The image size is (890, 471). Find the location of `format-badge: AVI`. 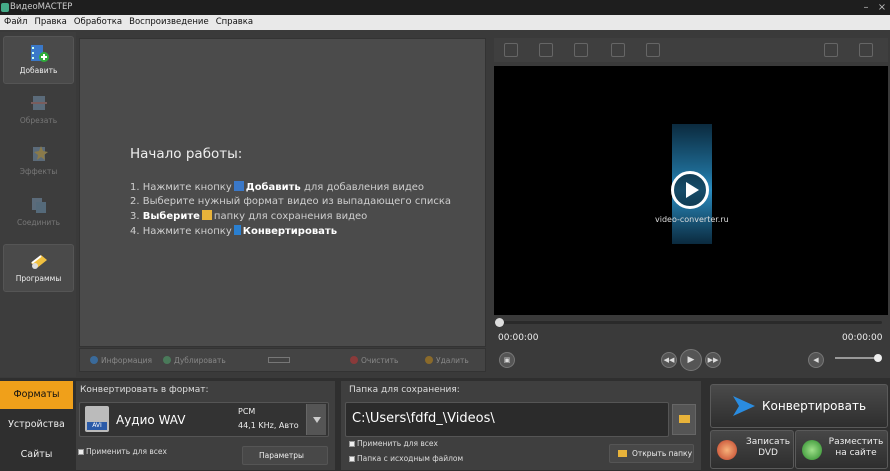

format-badge: AVI is located at coordinates (97, 426).